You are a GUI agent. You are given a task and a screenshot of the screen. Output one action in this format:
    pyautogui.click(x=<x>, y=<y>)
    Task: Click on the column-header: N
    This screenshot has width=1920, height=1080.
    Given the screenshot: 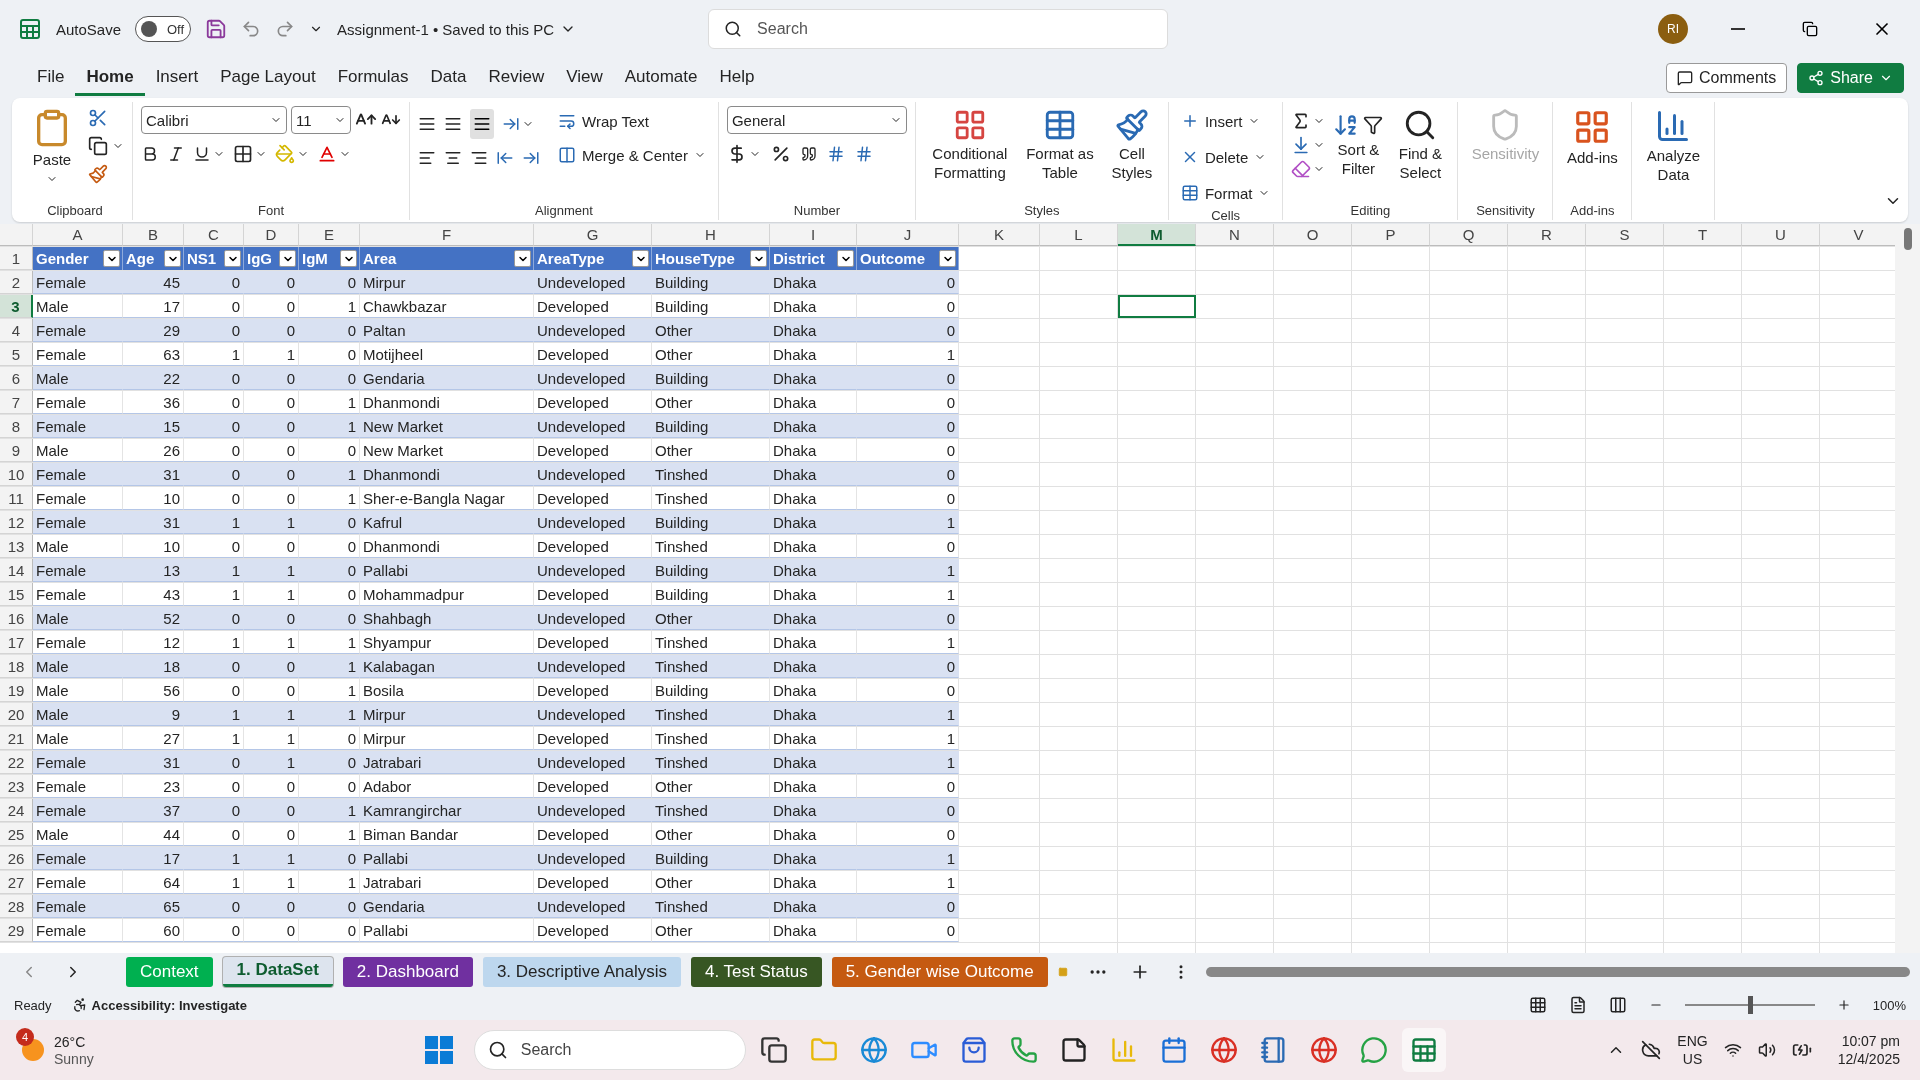 What is the action you would take?
    pyautogui.click(x=1235, y=235)
    